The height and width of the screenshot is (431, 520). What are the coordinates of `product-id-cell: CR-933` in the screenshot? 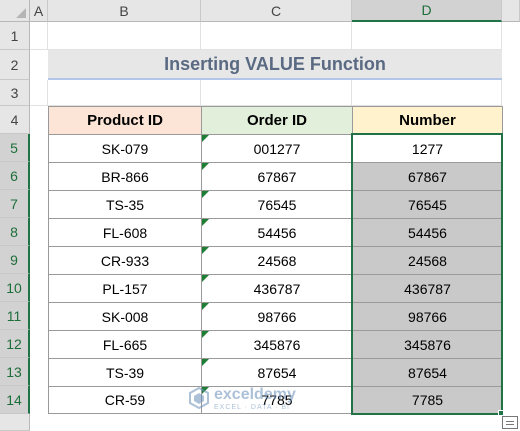 It's located at (125, 260).